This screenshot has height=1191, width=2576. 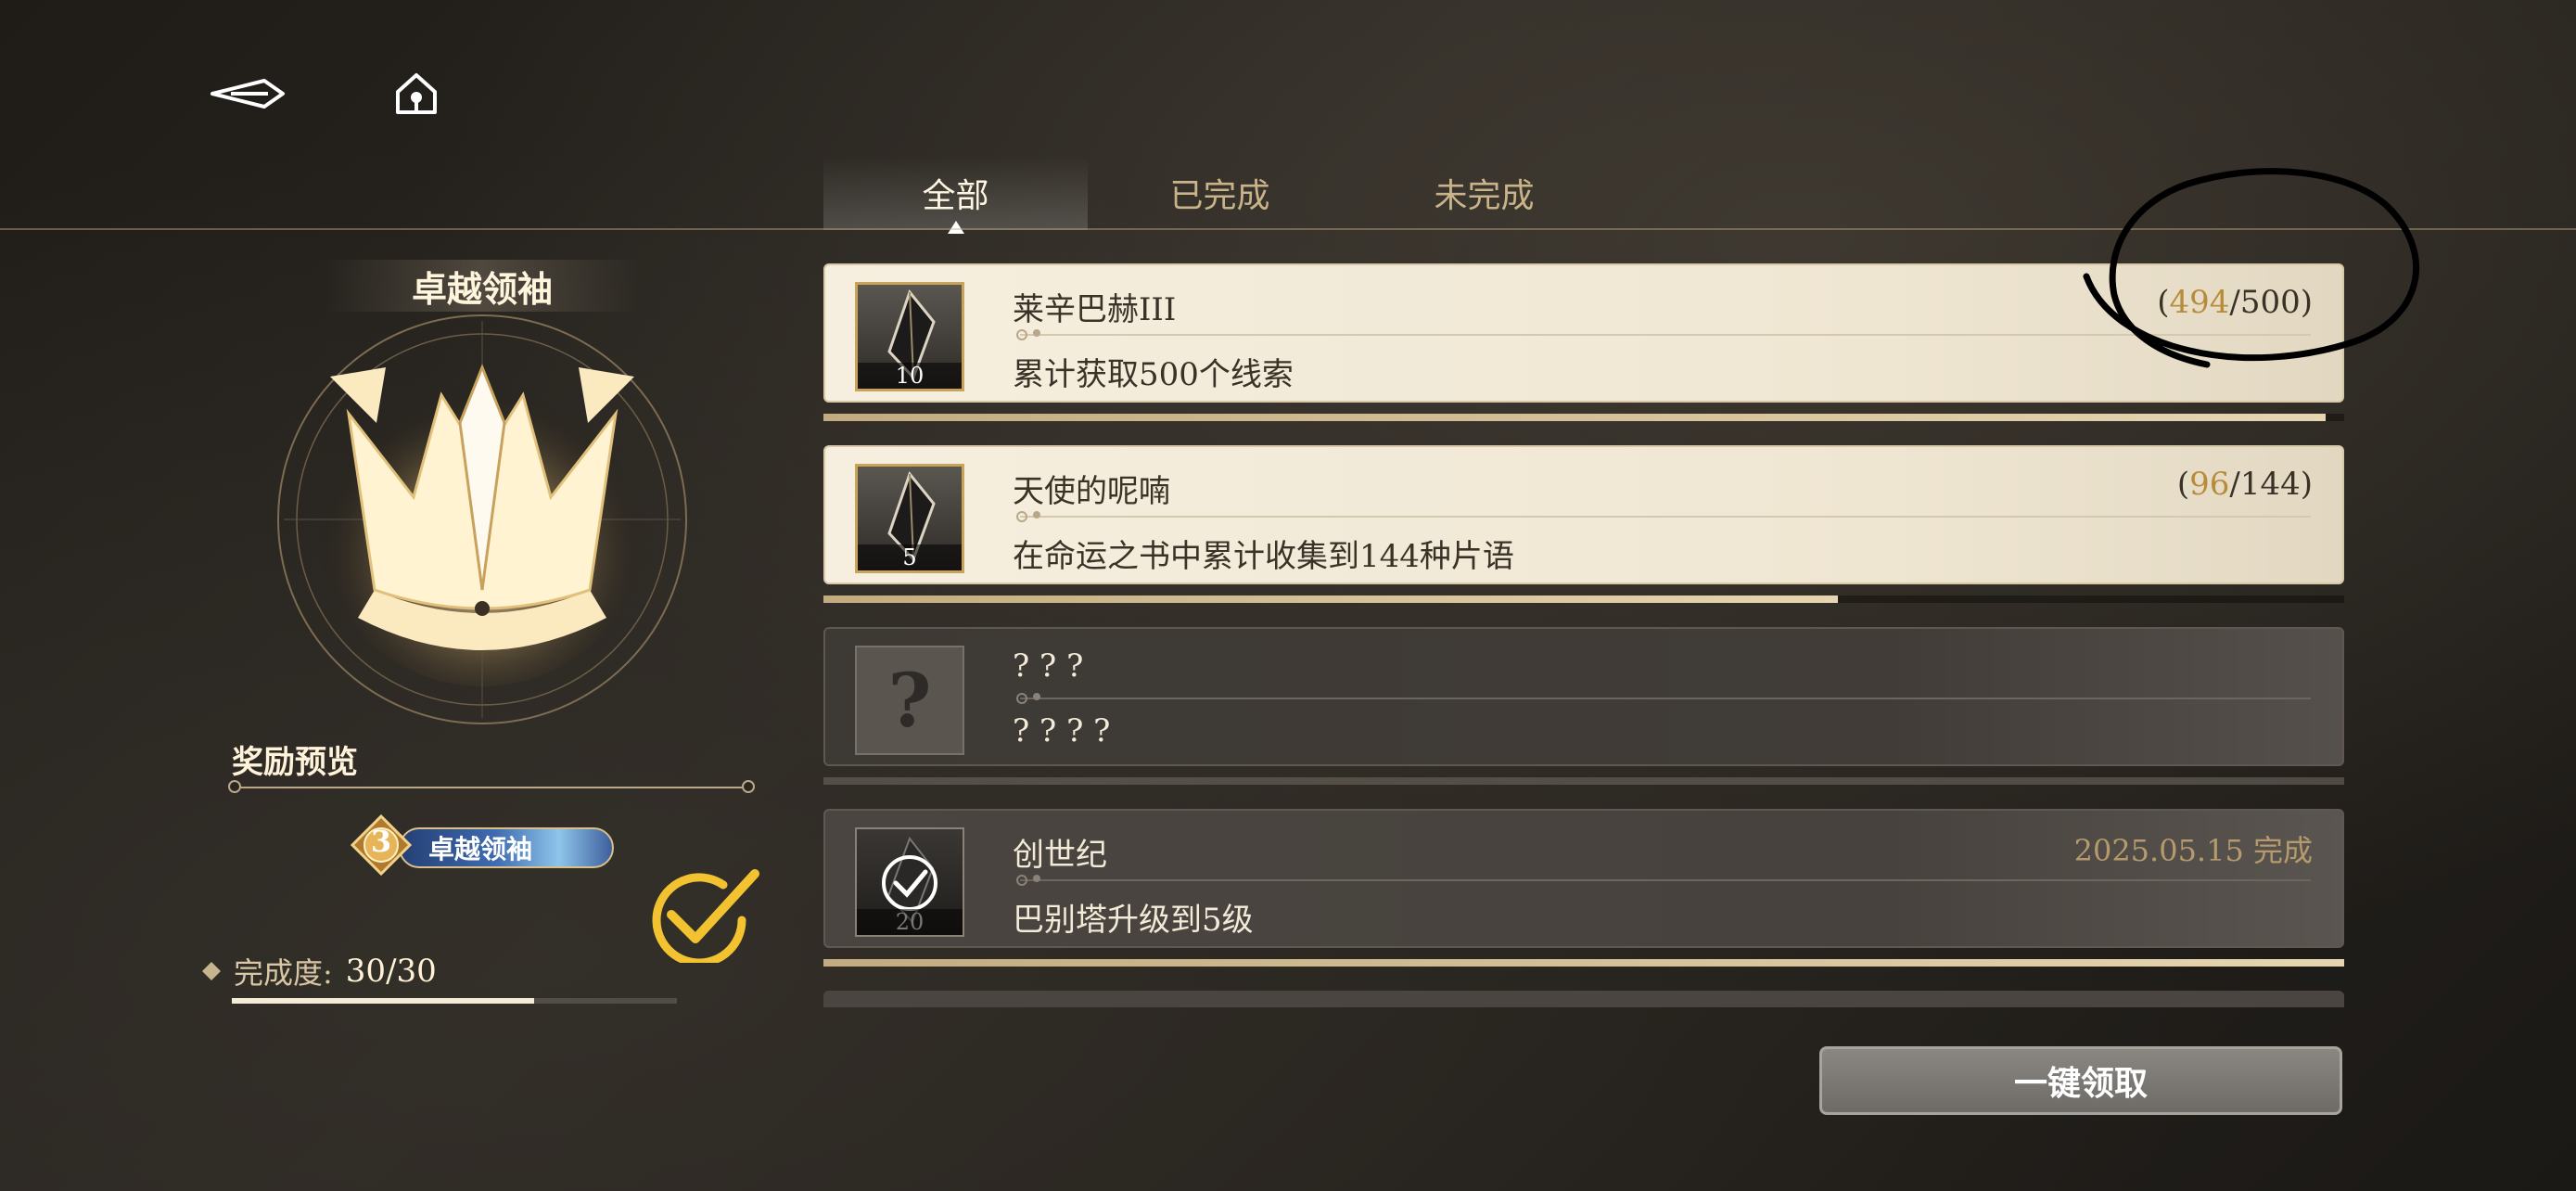 What do you see at coordinates (1584, 999) in the screenshot?
I see `task-card-partial` at bounding box center [1584, 999].